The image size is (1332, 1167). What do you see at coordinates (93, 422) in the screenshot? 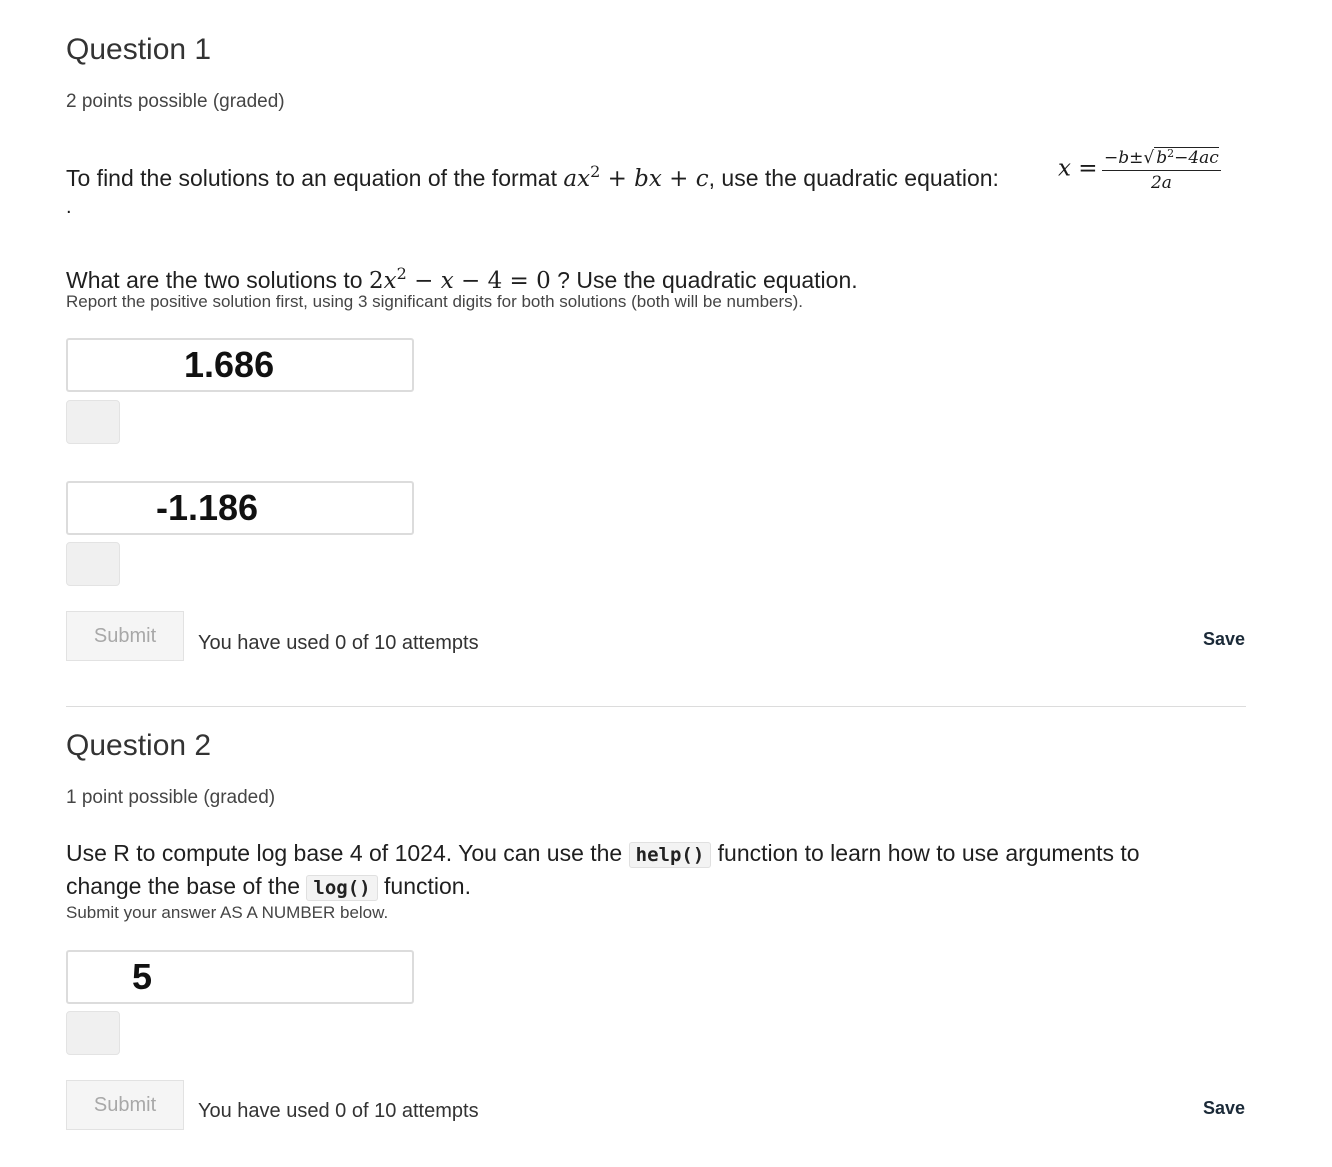
I see `answer-1-status` at bounding box center [93, 422].